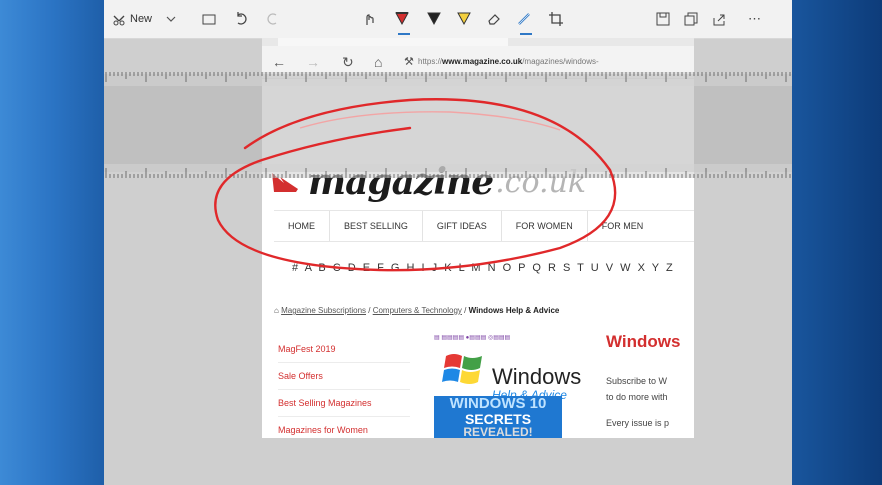 The height and width of the screenshot is (485, 882). What do you see at coordinates (622, 226) in the screenshot?
I see `nav-for-men: FOR MEN` at bounding box center [622, 226].